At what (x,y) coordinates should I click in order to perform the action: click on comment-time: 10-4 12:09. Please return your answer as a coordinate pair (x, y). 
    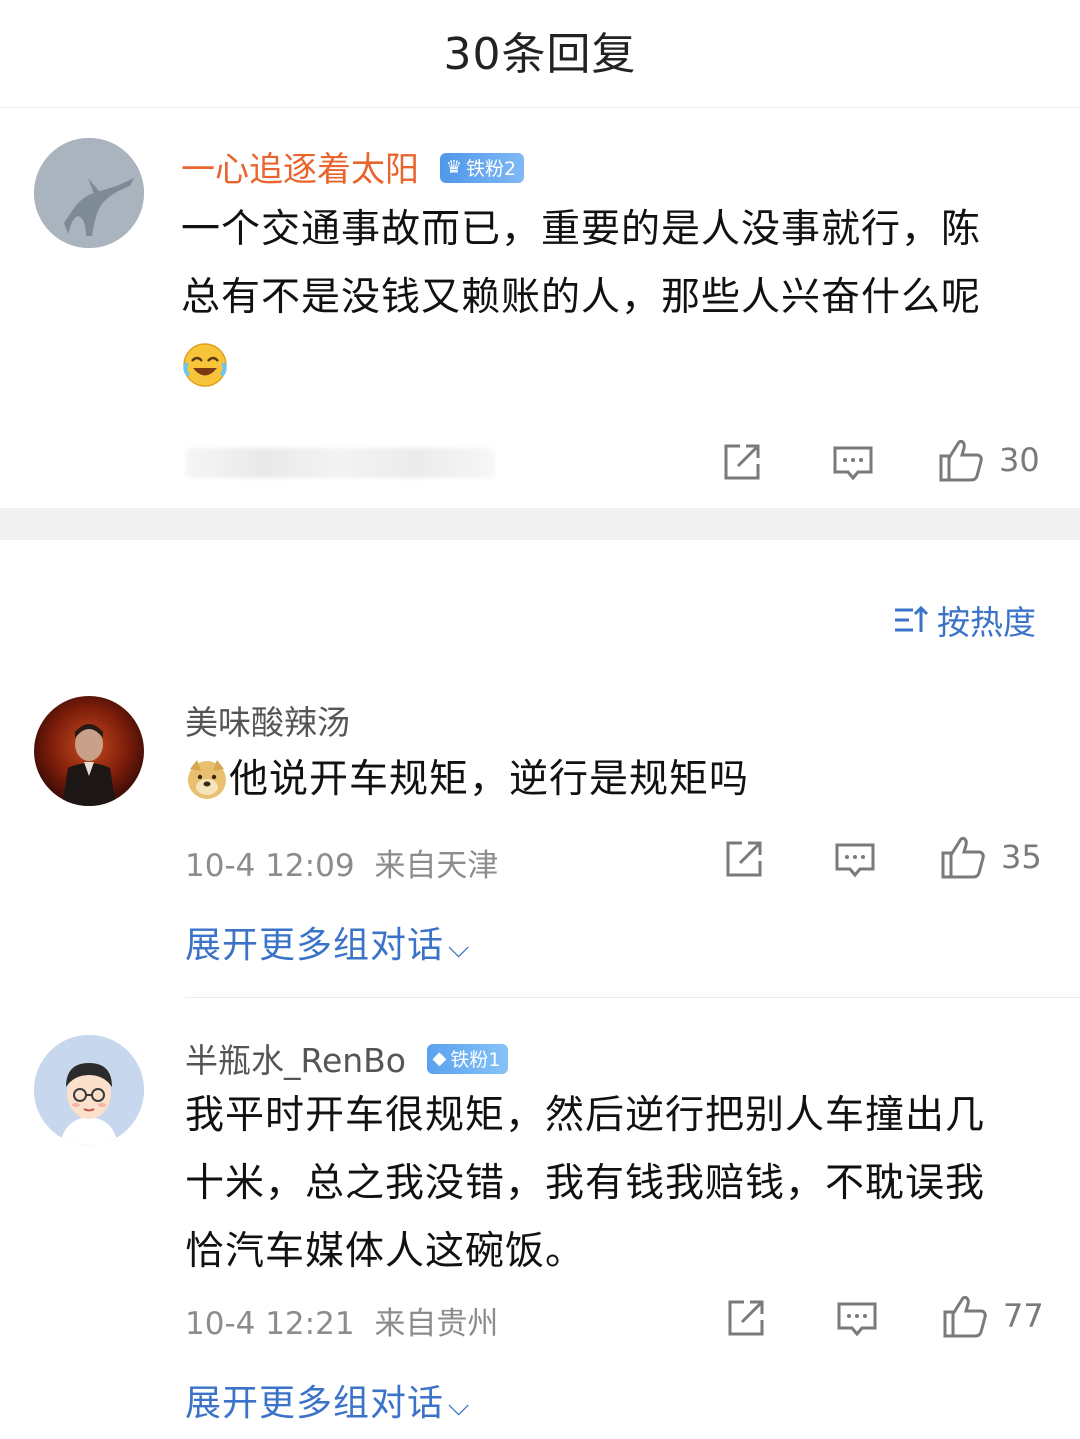
    Looking at the image, I should click on (270, 866).